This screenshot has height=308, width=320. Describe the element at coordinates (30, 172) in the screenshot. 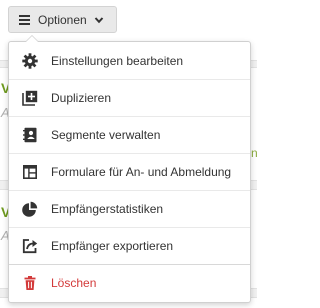

I see `form-layout-icon` at that location.